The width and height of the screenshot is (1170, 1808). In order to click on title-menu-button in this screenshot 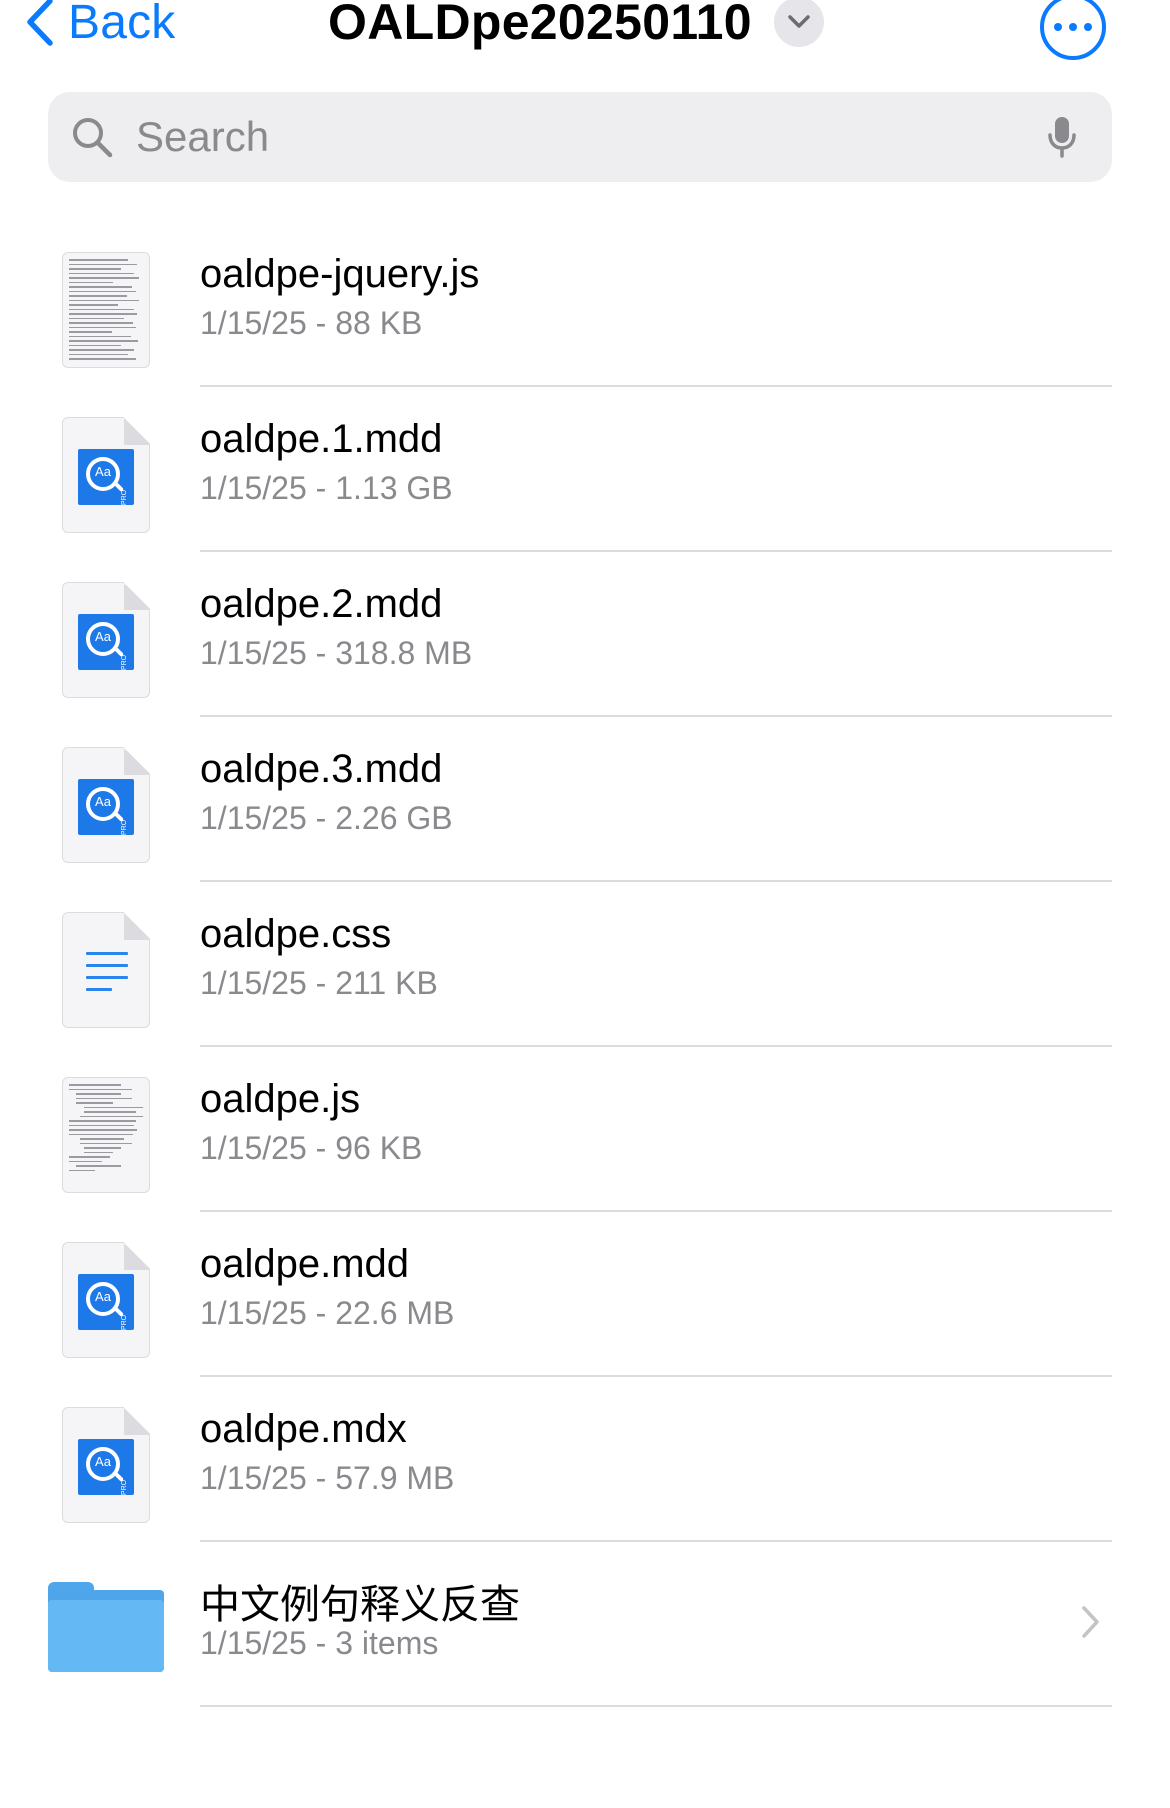, I will do `click(798, 23)`.